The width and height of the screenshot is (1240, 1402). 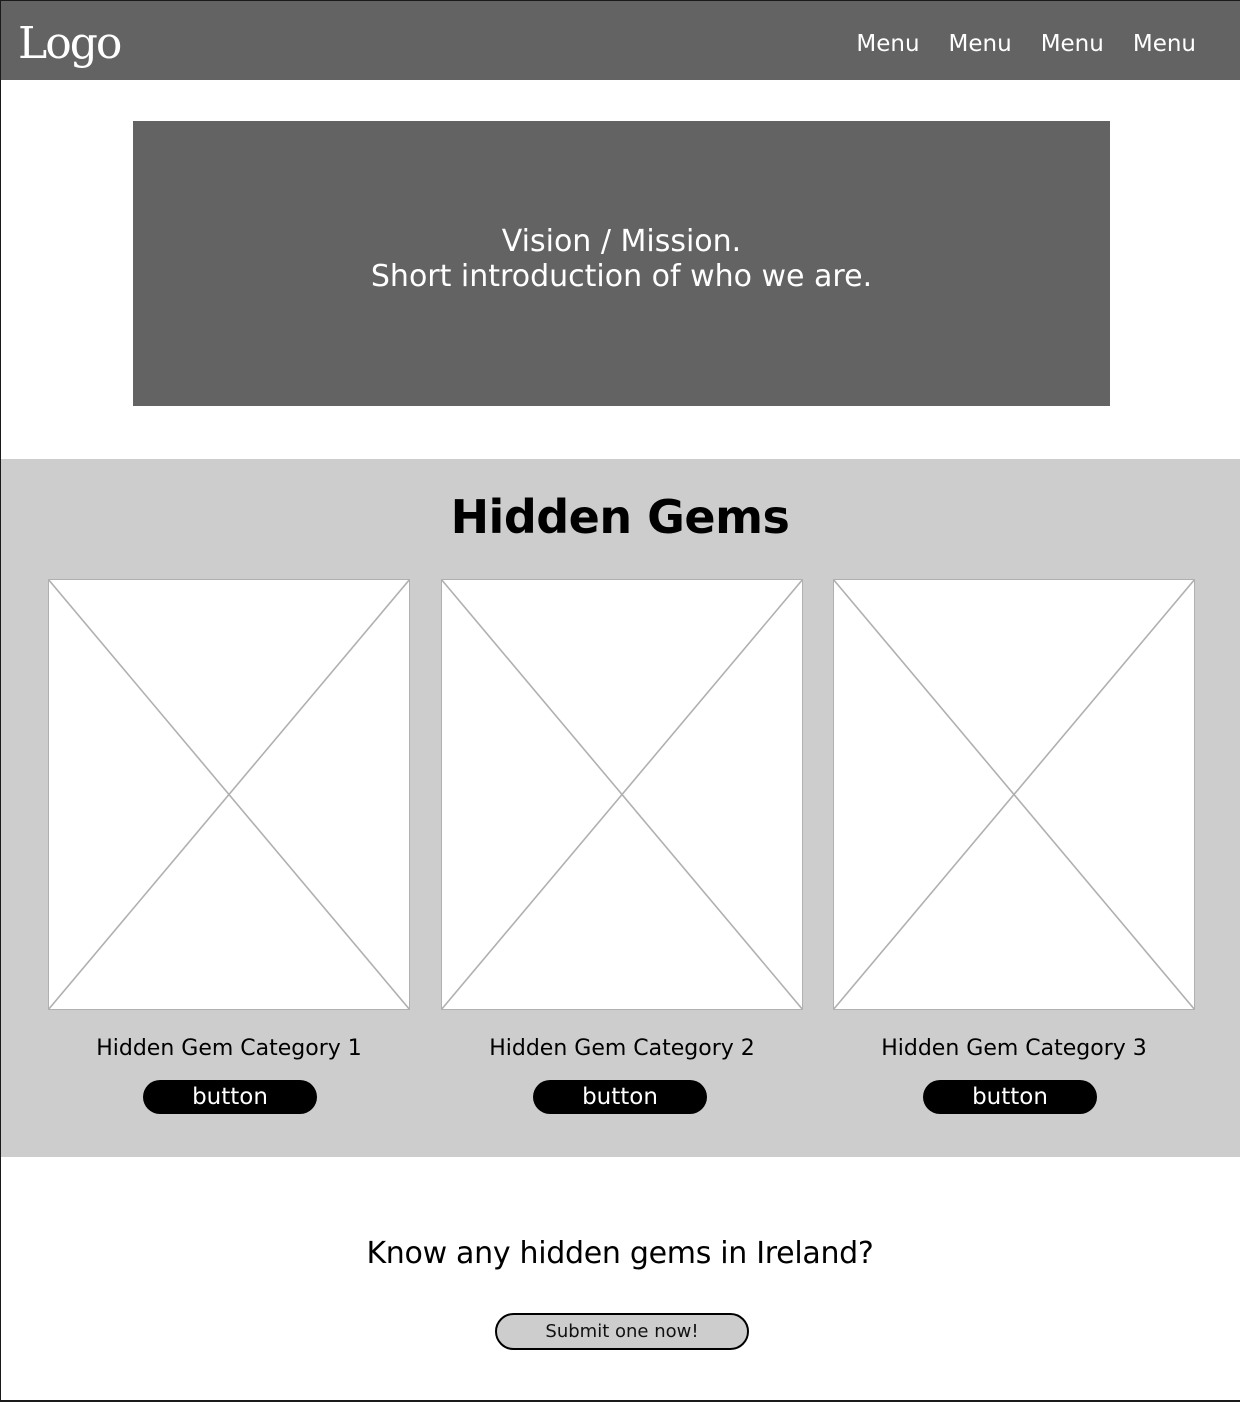 I want to click on nav-menu-3: Menu, so click(x=1072, y=44).